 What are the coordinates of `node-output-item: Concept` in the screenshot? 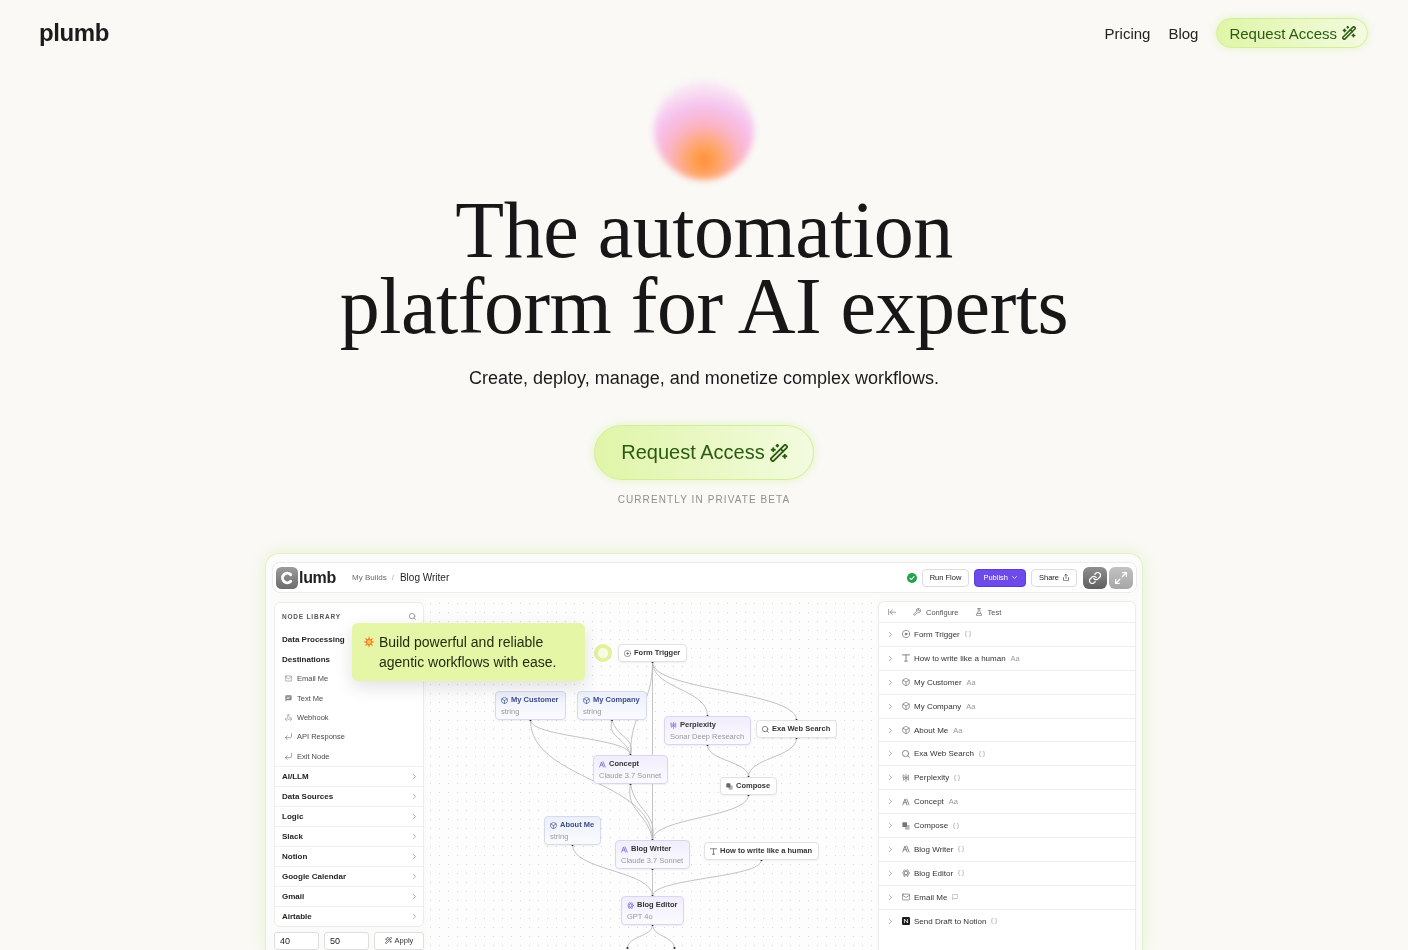 It's located at (929, 802).